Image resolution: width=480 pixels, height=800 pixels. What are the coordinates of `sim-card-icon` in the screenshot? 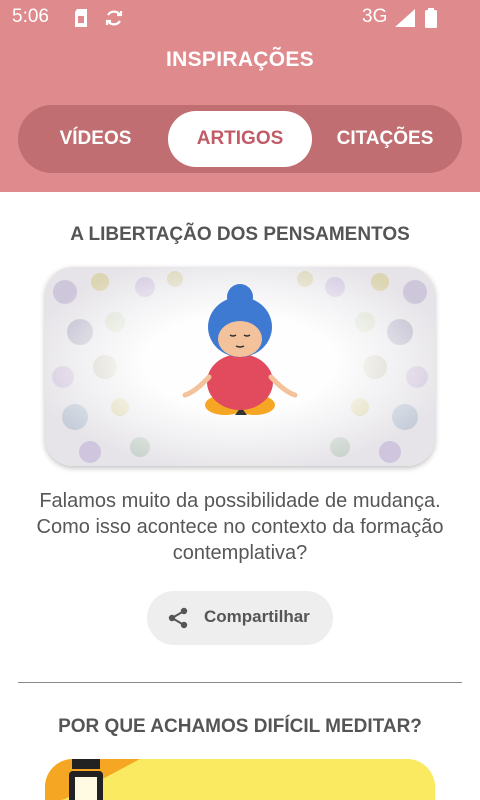 It's located at (81, 20).